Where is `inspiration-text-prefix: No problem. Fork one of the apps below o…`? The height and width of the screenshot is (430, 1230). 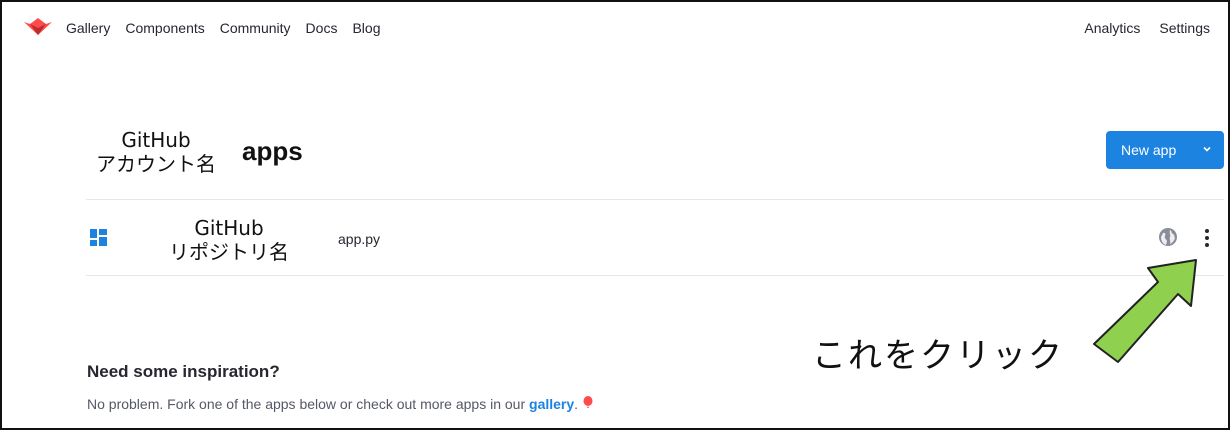
inspiration-text-prefix: No problem. Fork one of the apps below o… is located at coordinates (308, 404).